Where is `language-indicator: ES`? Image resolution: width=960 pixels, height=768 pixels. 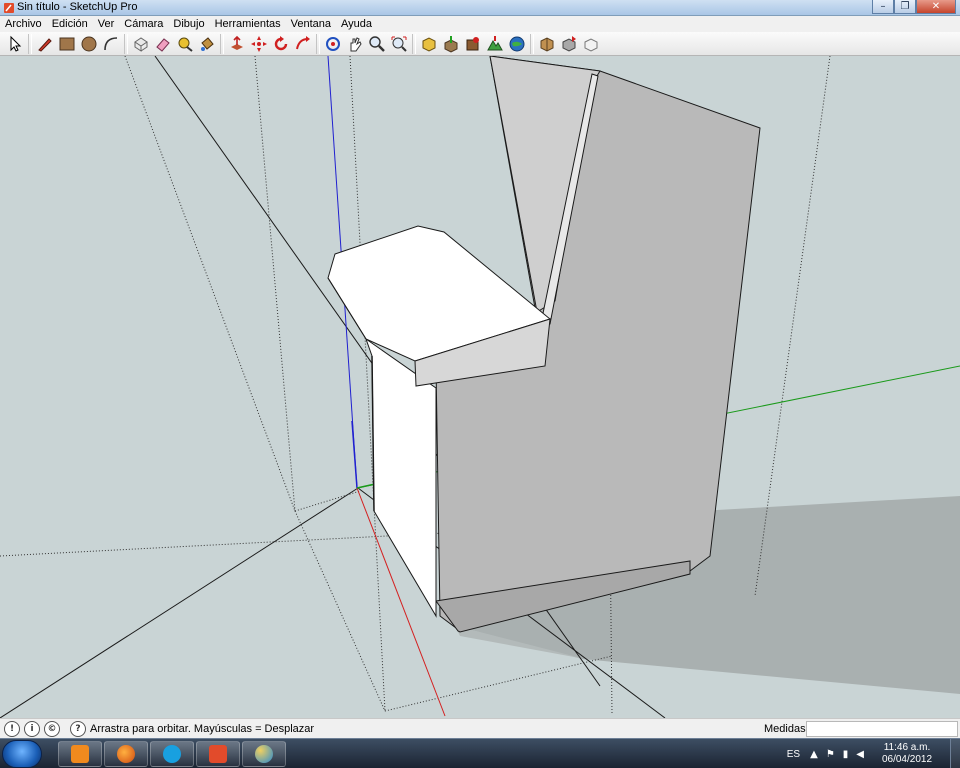
language-indicator: ES is located at coordinates (793, 754).